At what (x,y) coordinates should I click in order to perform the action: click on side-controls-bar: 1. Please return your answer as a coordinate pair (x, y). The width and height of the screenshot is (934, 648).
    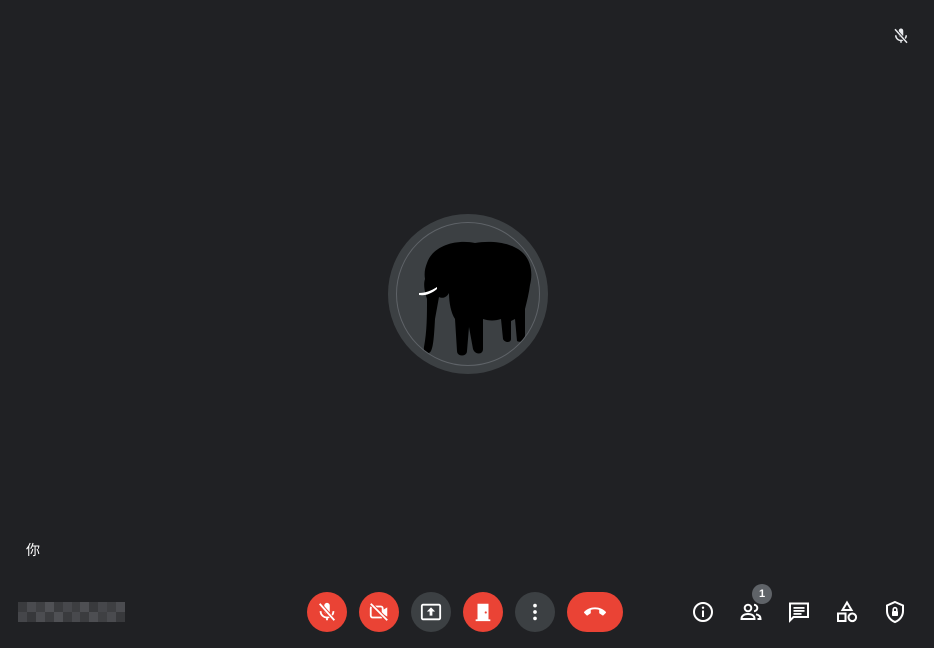
    Looking at the image, I should click on (799, 608).